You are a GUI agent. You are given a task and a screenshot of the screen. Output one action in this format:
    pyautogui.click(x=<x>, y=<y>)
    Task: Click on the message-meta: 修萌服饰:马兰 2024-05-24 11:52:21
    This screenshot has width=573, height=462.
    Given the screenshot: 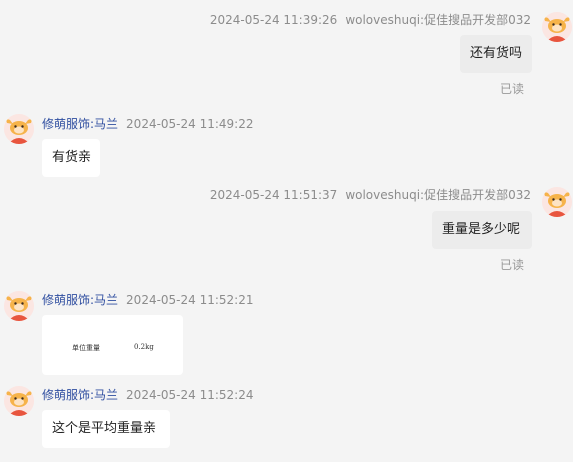 What is the action you would take?
    pyautogui.click(x=148, y=299)
    